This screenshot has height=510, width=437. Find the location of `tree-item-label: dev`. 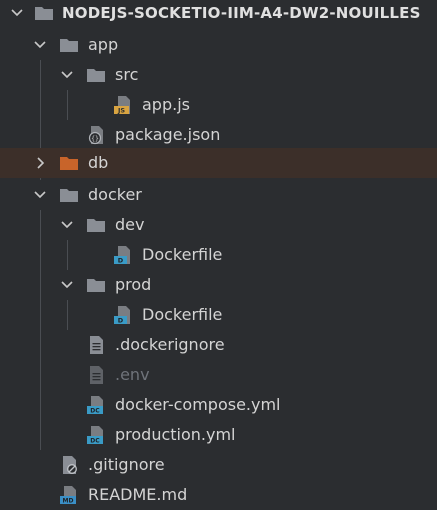

tree-item-label: dev is located at coordinates (130, 224).